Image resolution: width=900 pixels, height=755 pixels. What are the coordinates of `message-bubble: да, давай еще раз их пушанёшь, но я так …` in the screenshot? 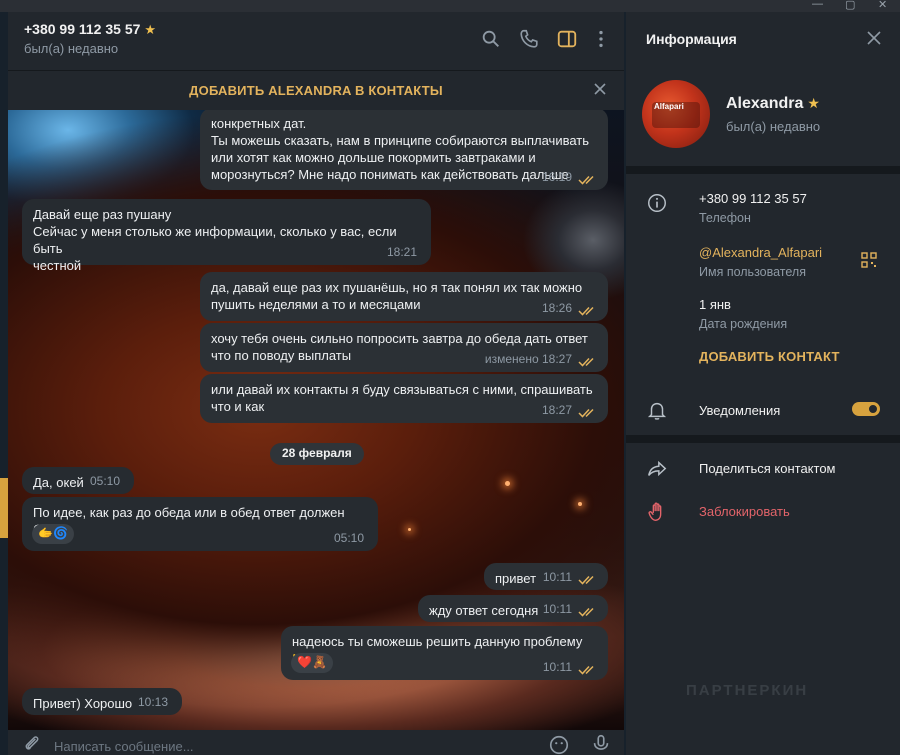 It's located at (404, 296).